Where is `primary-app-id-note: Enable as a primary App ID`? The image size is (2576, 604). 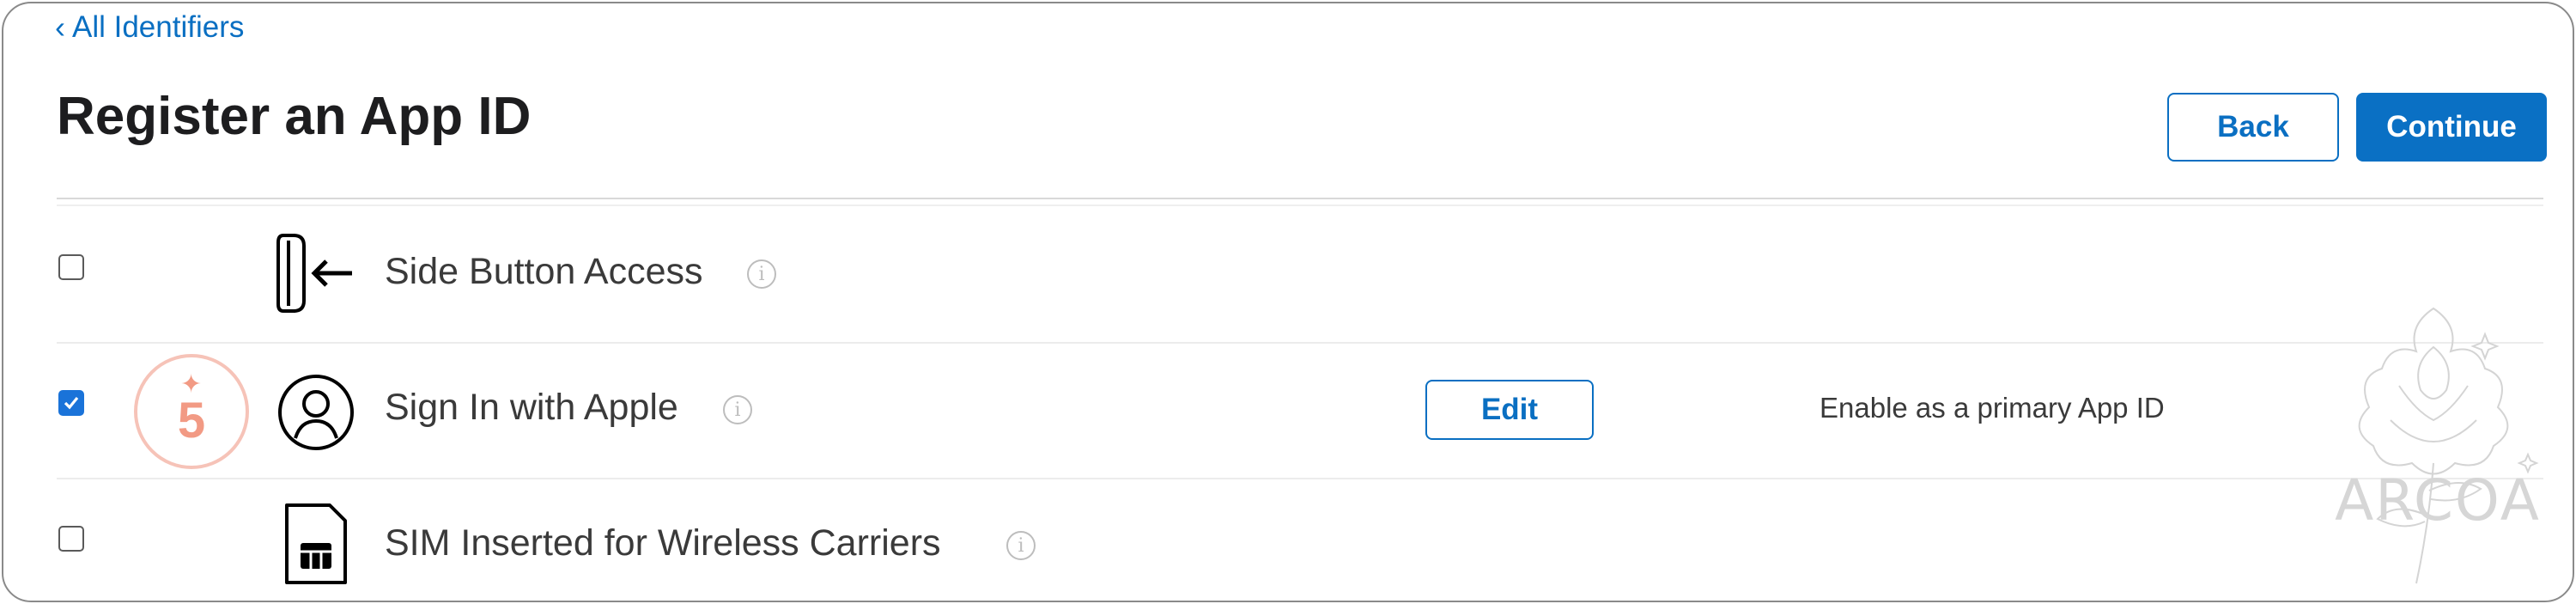
primary-app-id-note: Enable as a primary App ID is located at coordinates (1992, 408).